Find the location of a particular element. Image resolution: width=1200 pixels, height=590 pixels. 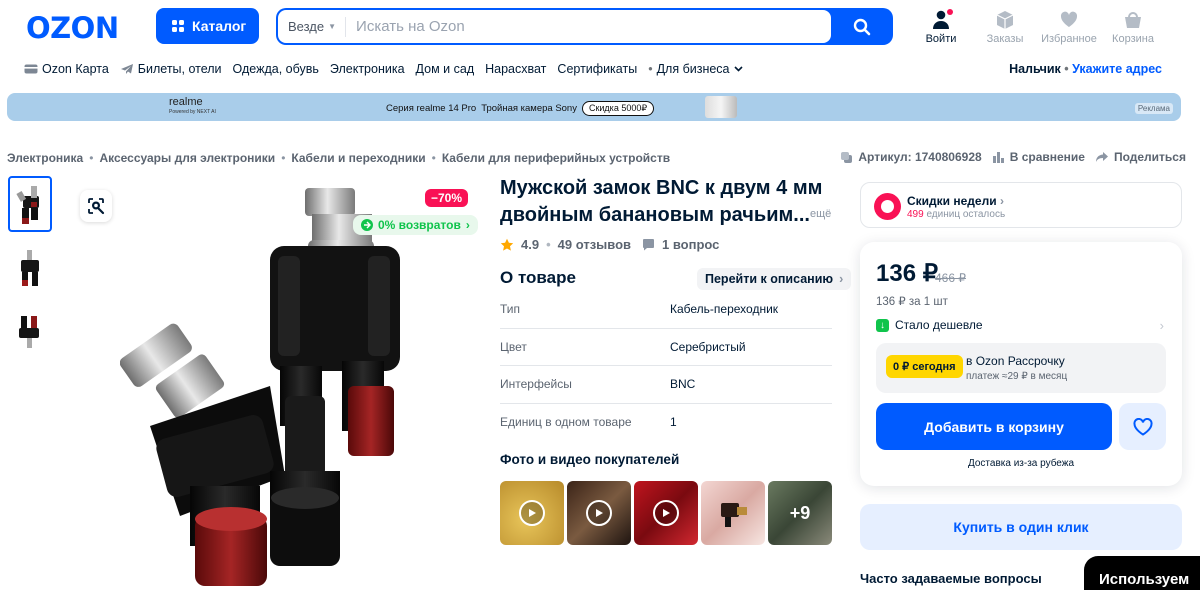

deals-count-suffix: единиц осталось is located at coordinates (964, 214).